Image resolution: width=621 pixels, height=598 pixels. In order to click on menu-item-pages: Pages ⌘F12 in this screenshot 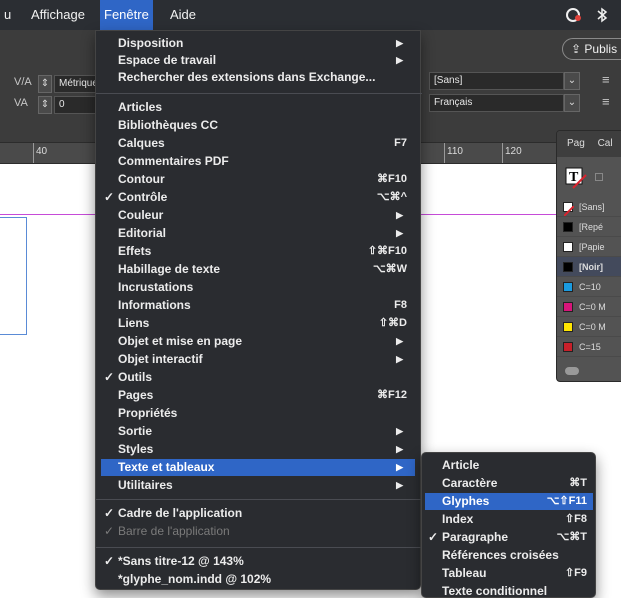, I will do `click(258, 395)`.